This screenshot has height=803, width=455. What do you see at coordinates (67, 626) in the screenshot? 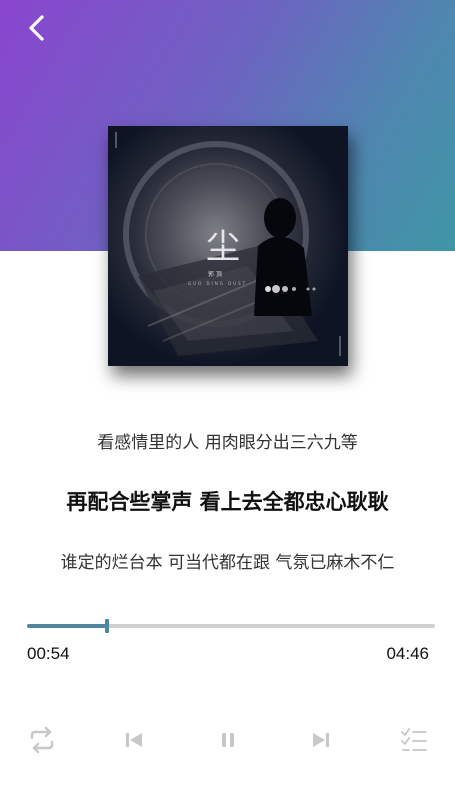
I see `progress-fill` at bounding box center [67, 626].